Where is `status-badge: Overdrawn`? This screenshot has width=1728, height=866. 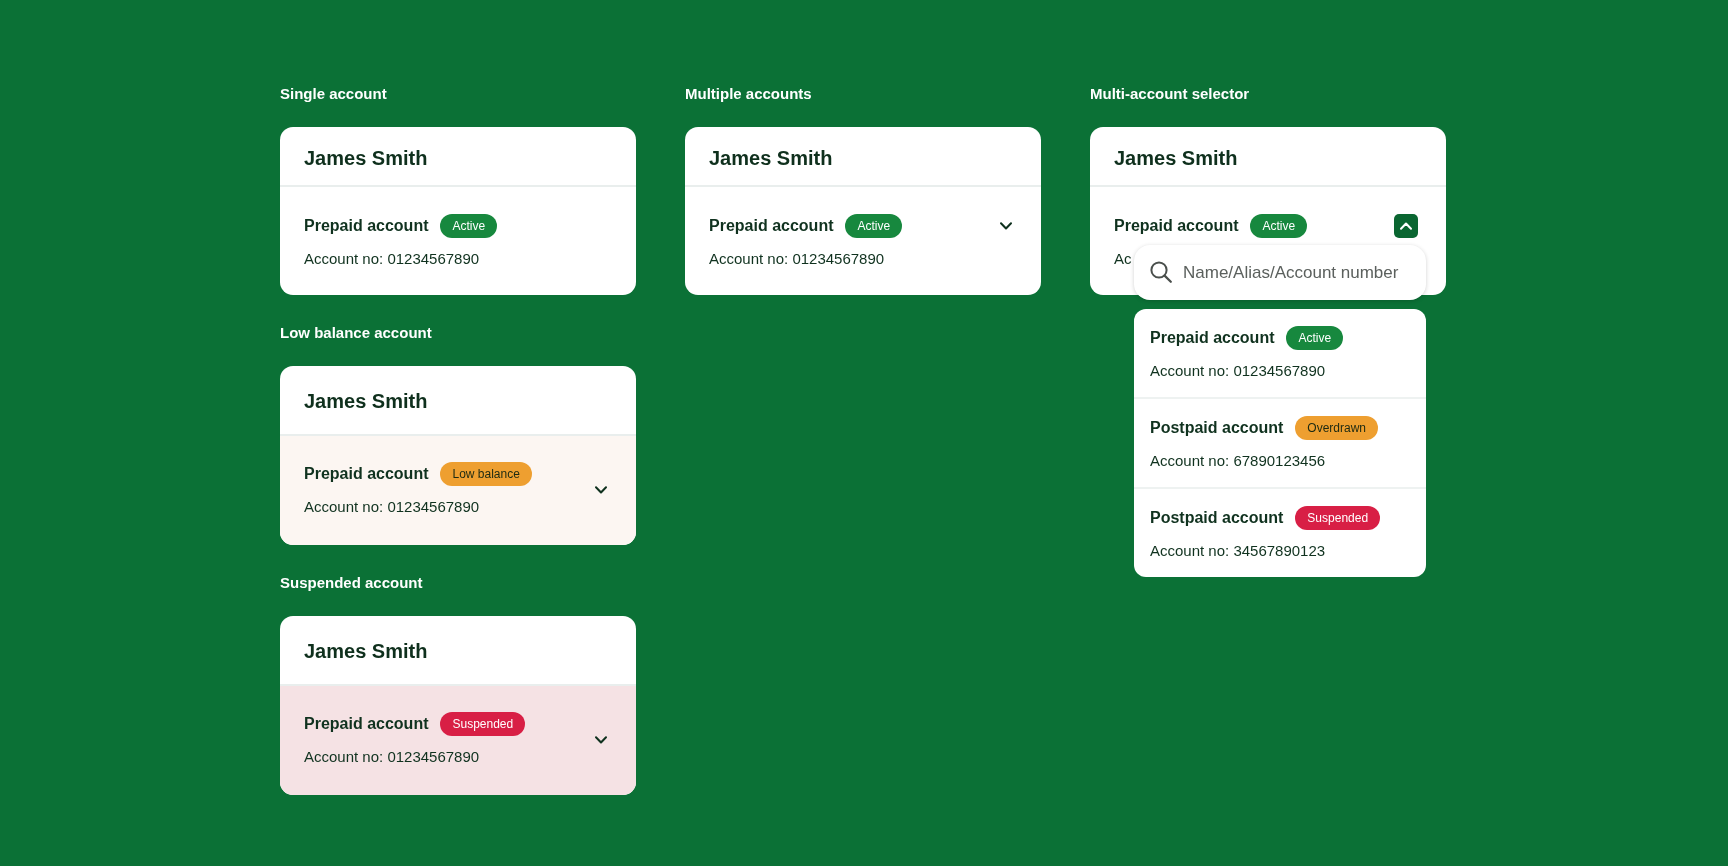 status-badge: Overdrawn is located at coordinates (1337, 428).